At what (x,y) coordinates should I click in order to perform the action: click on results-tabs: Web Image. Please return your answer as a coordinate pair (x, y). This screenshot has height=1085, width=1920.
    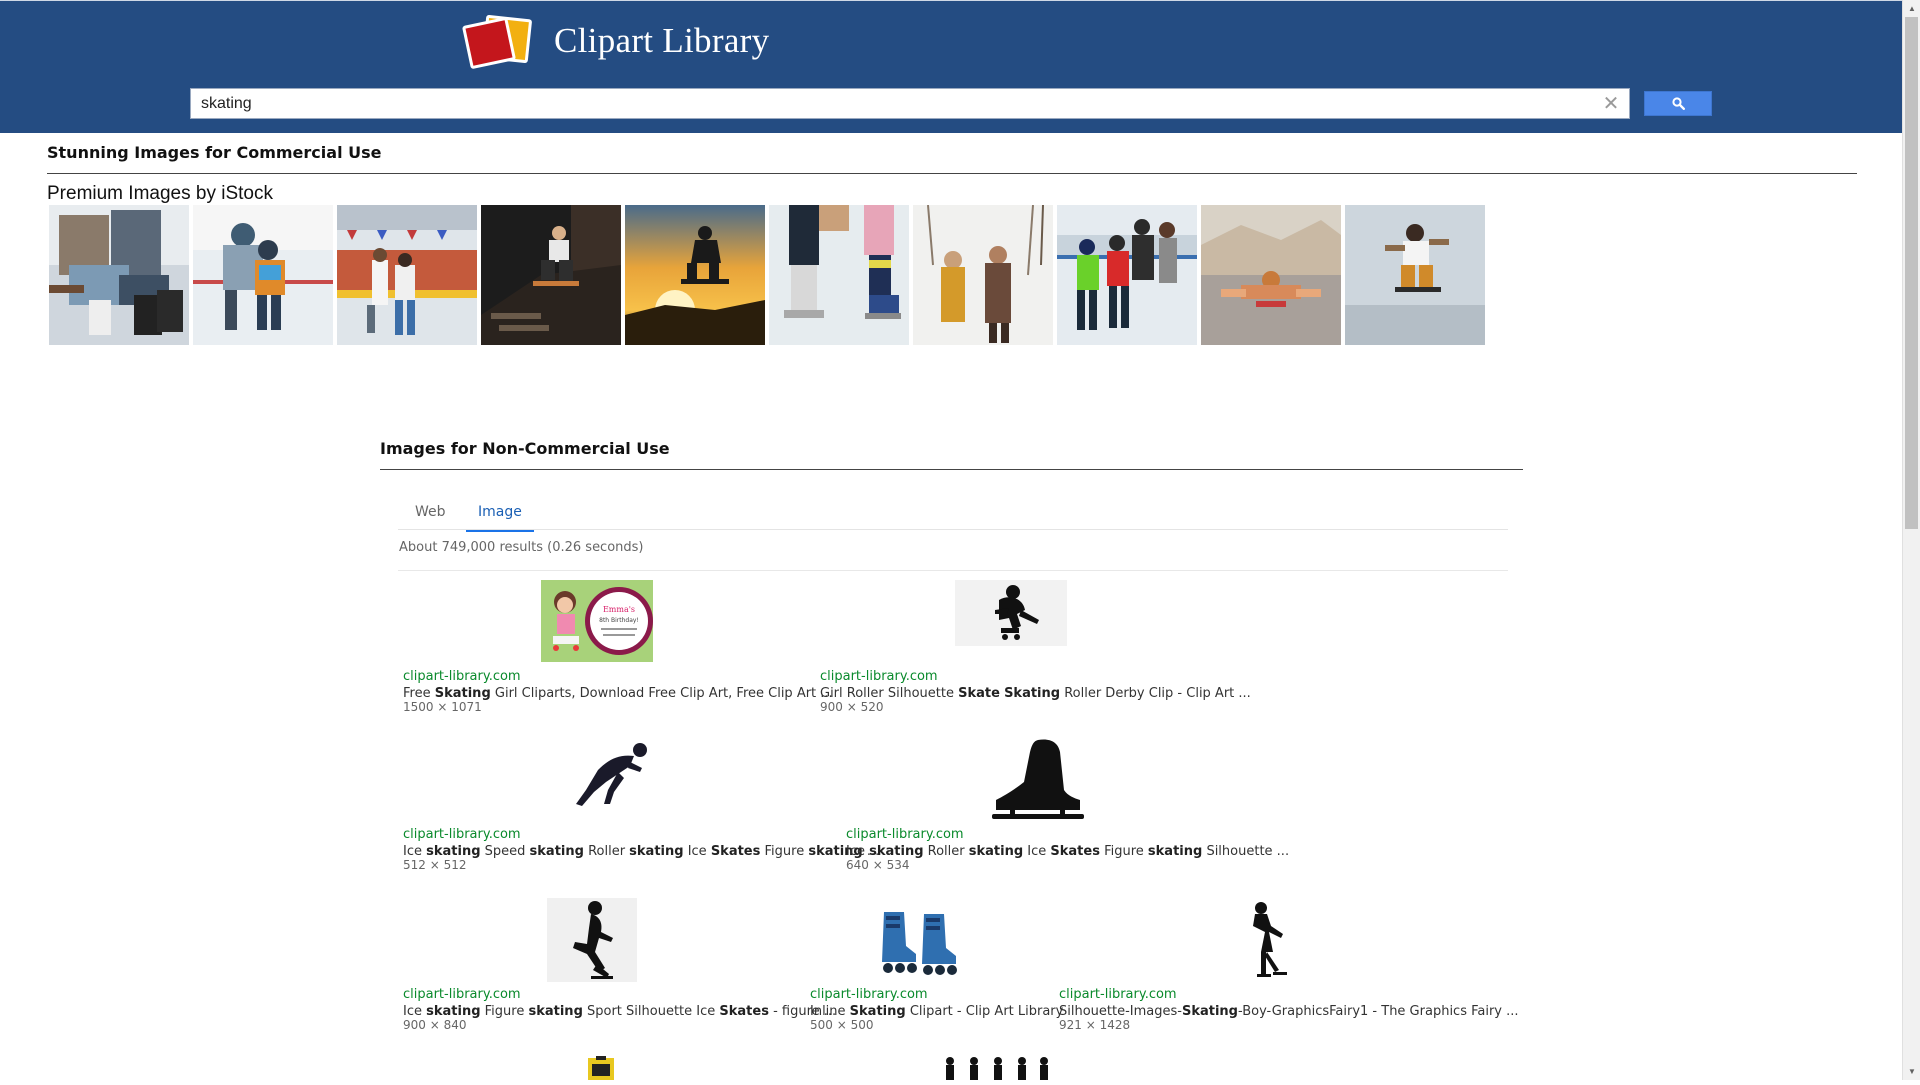
    Looking at the image, I should click on (953, 515).